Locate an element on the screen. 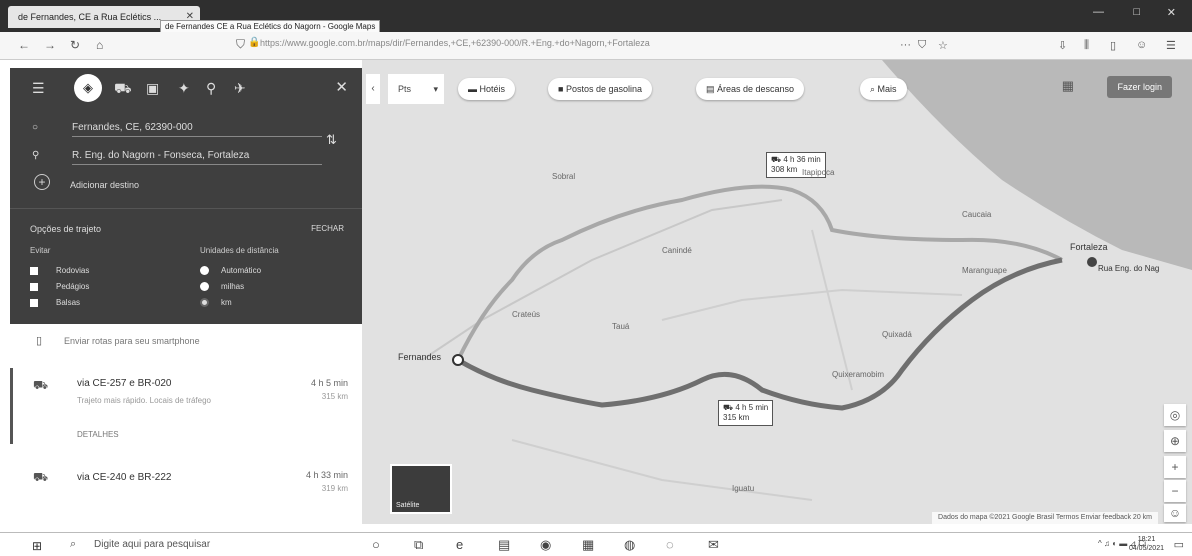 Image resolution: width=1192 pixels, height=556 pixels. sidebar-icon: ▯ is located at coordinates (1113, 45).